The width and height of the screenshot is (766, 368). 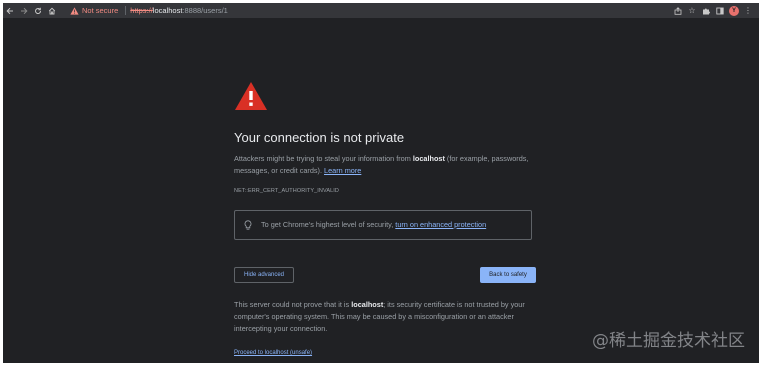 I want to click on page-title: Your connection is not private, so click(x=319, y=137).